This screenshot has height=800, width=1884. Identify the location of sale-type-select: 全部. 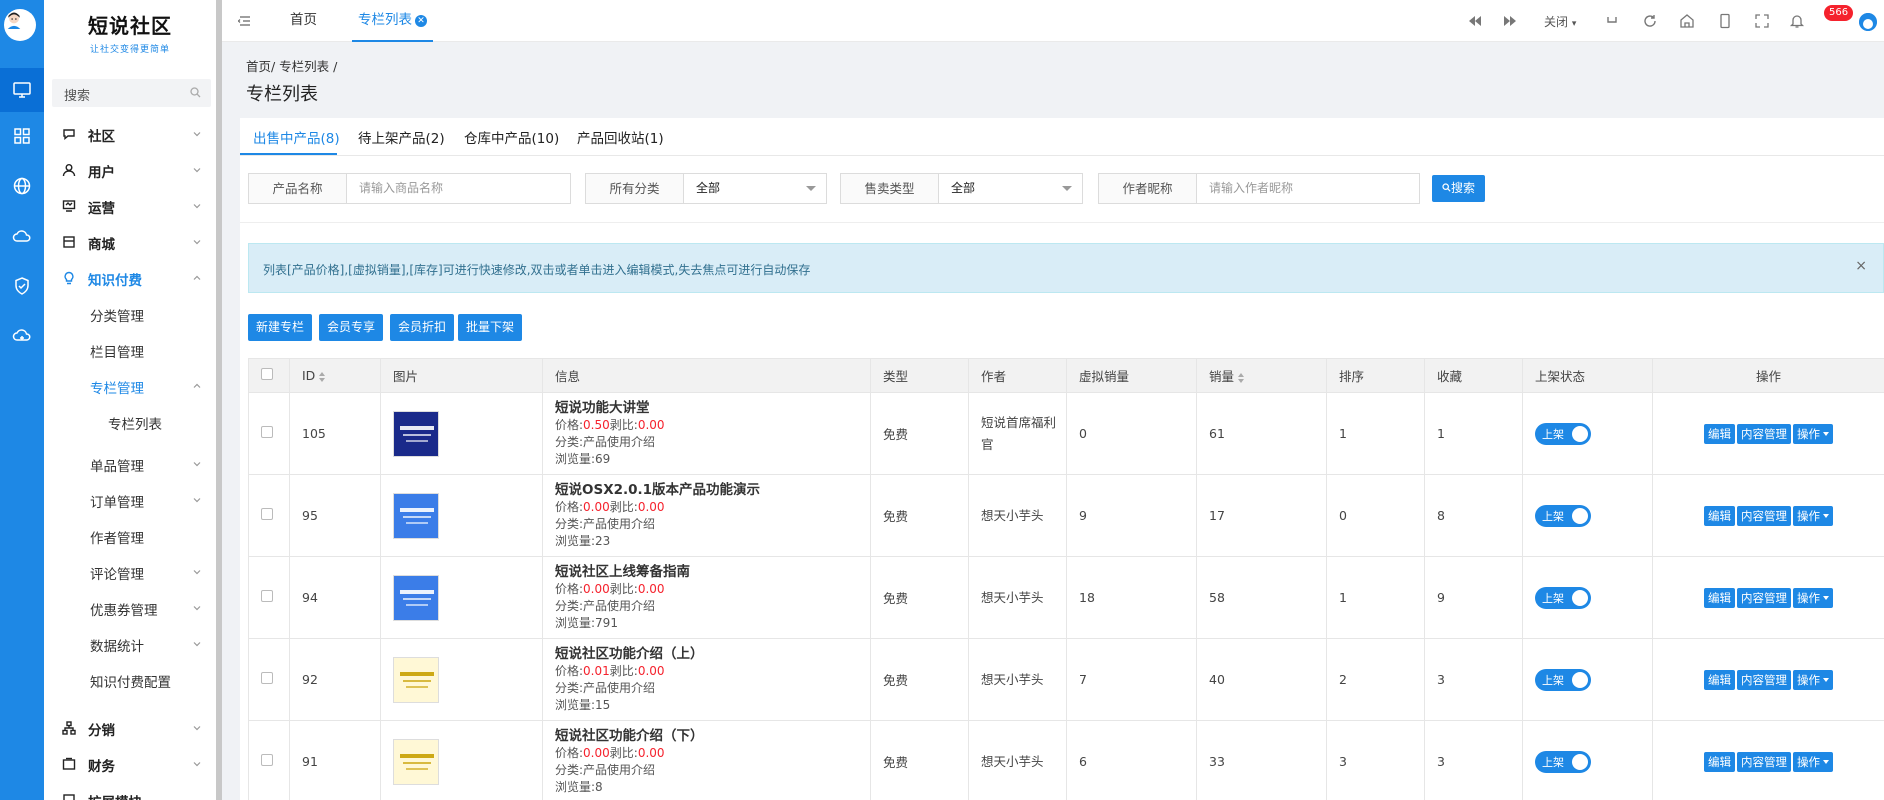
(963, 188).